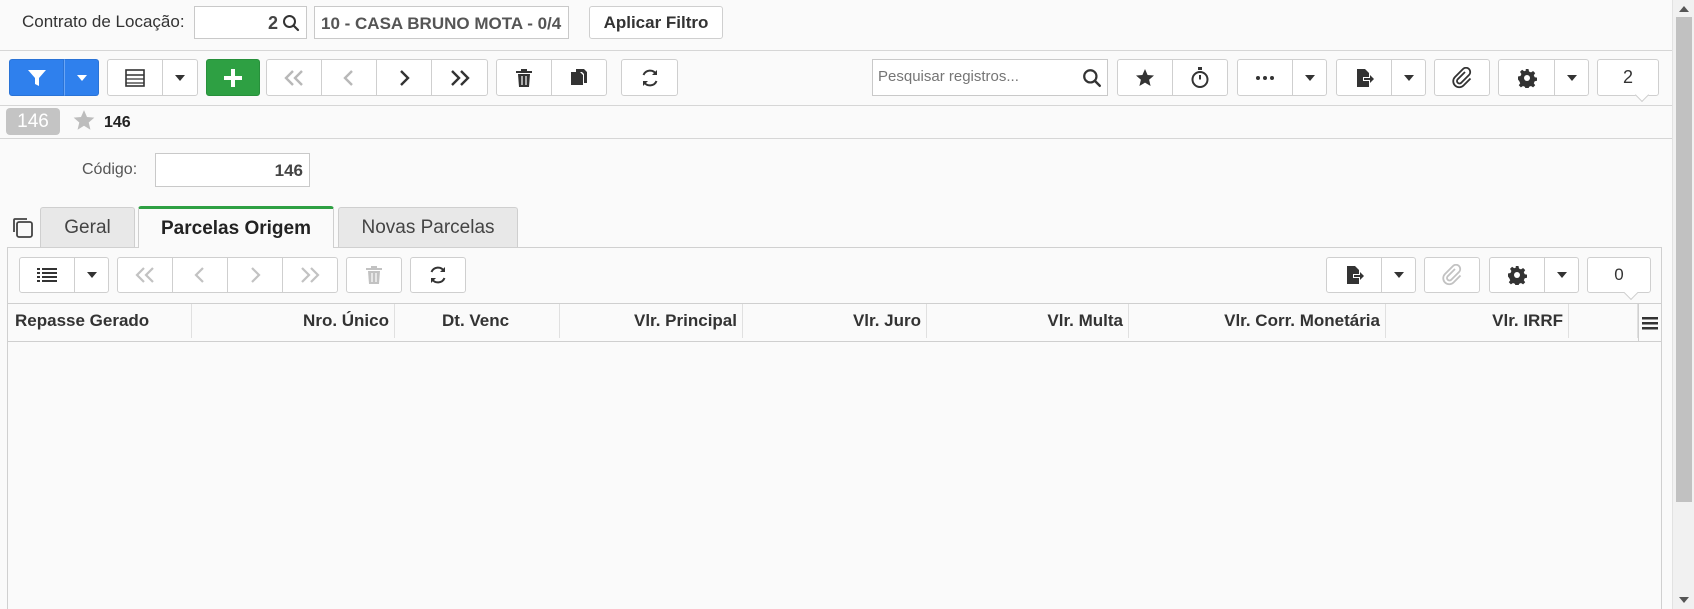 The height and width of the screenshot is (609, 1694). What do you see at coordinates (656, 22) in the screenshot?
I see `apply-filter-button: Aplicar Filtro` at bounding box center [656, 22].